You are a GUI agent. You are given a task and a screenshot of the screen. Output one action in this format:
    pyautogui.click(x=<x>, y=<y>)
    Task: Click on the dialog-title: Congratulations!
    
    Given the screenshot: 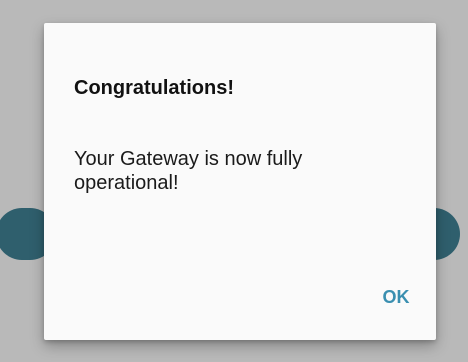 What is the action you would take?
    pyautogui.click(x=154, y=88)
    